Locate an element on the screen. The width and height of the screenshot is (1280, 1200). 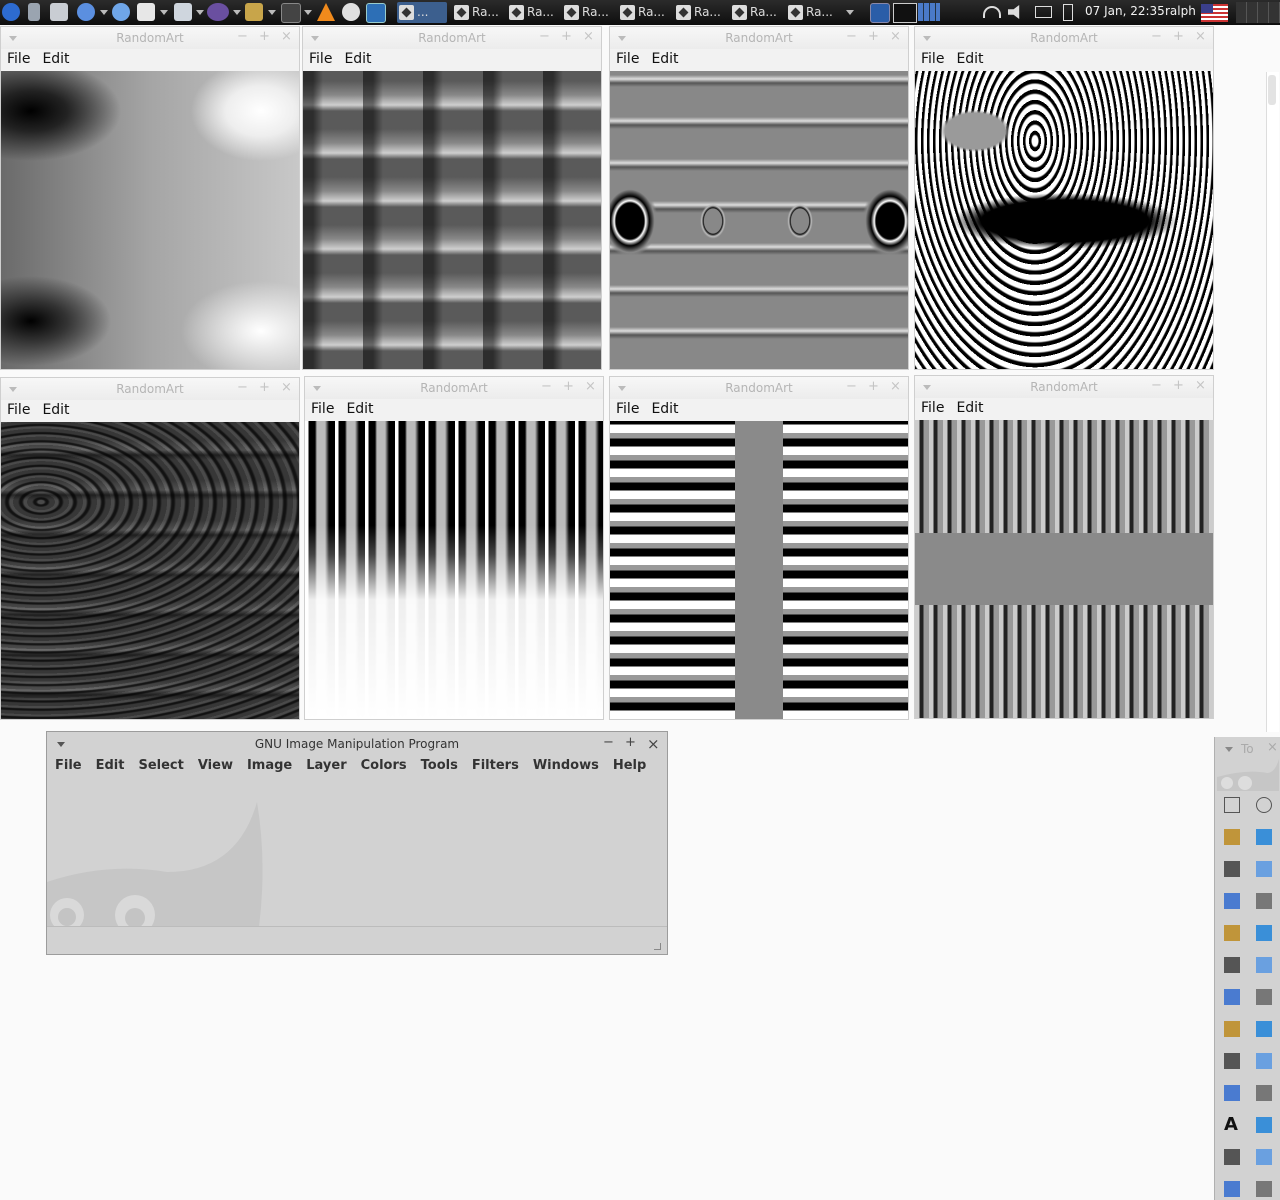
gradient-icon is located at coordinates (1232, 1157).